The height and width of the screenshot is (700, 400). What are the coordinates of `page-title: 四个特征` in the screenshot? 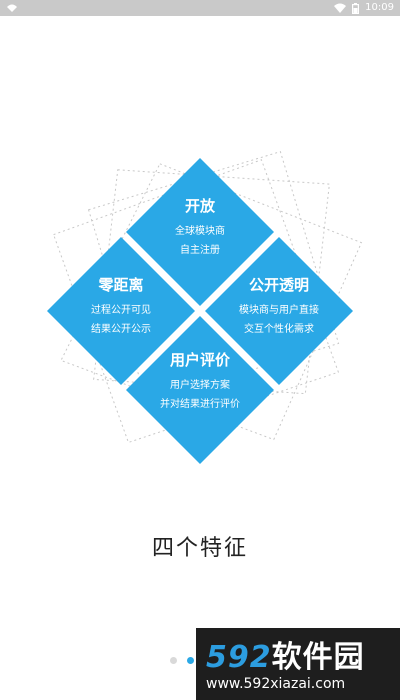 It's located at (199, 548).